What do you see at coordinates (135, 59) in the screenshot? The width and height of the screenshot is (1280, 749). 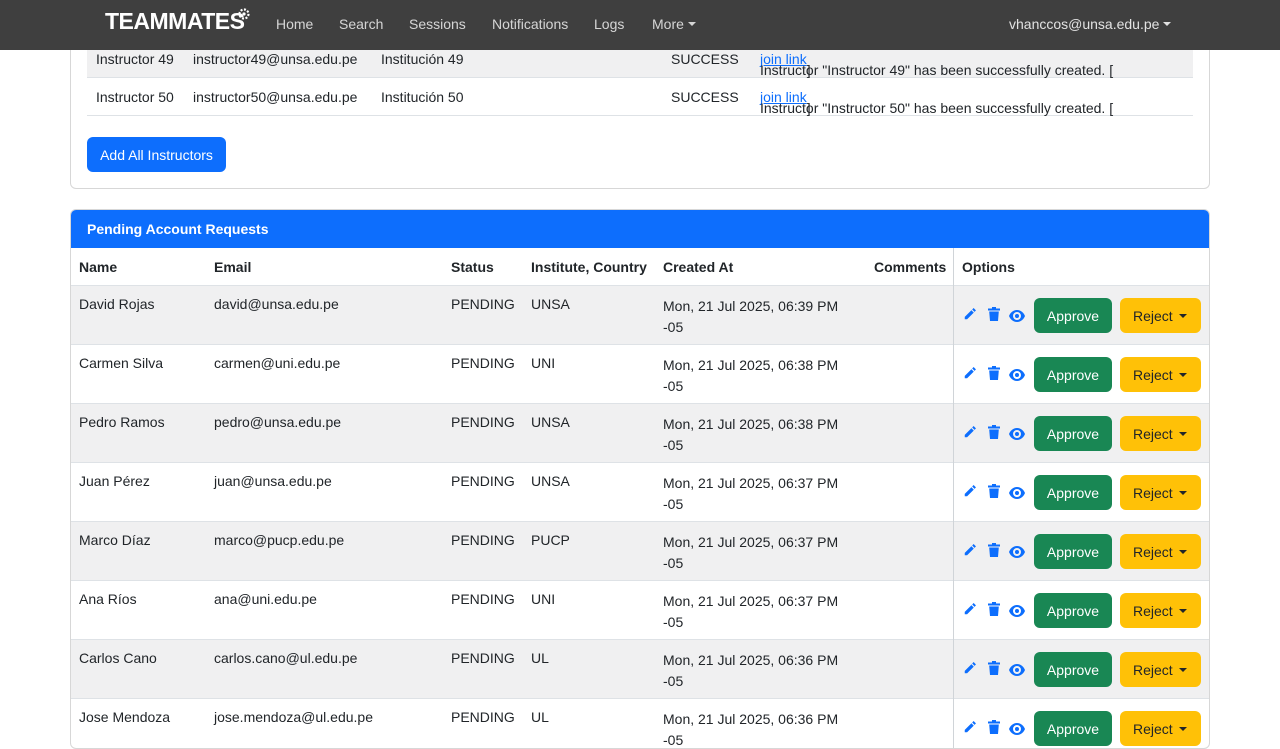 I see `instructor-name: Instructor 49` at bounding box center [135, 59].